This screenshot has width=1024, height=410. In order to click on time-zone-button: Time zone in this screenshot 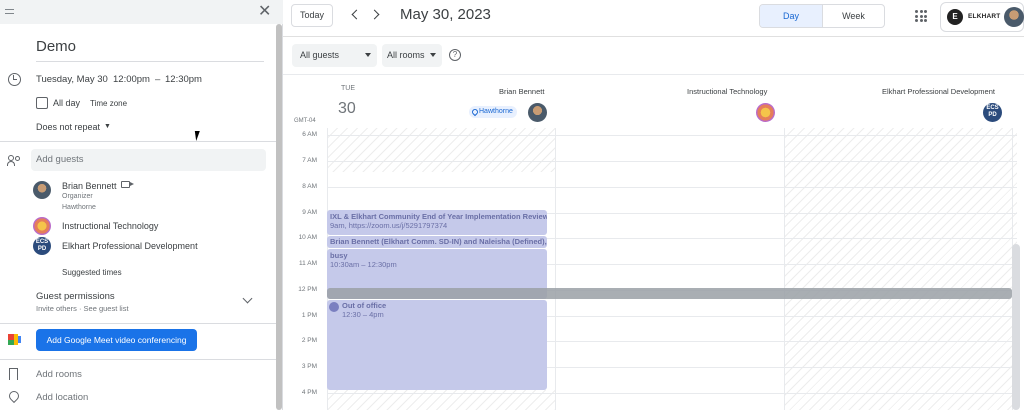, I will do `click(108, 103)`.